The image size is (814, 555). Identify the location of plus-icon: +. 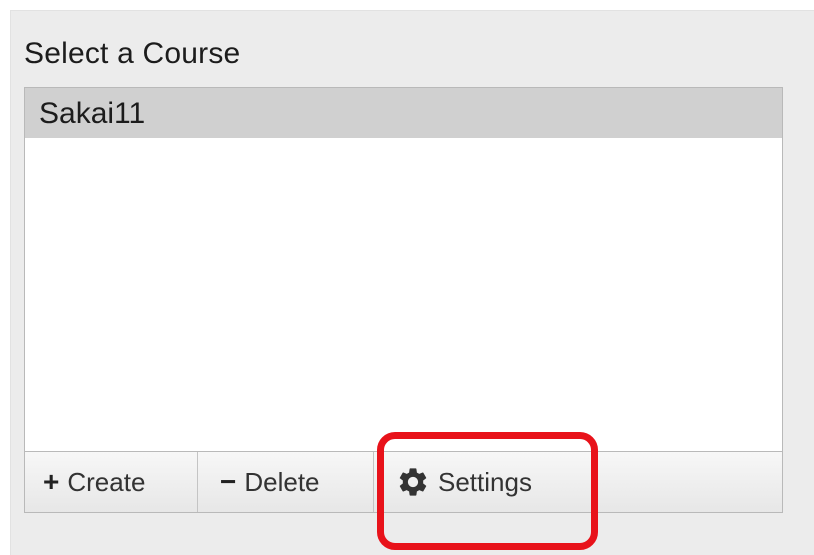
(51, 481).